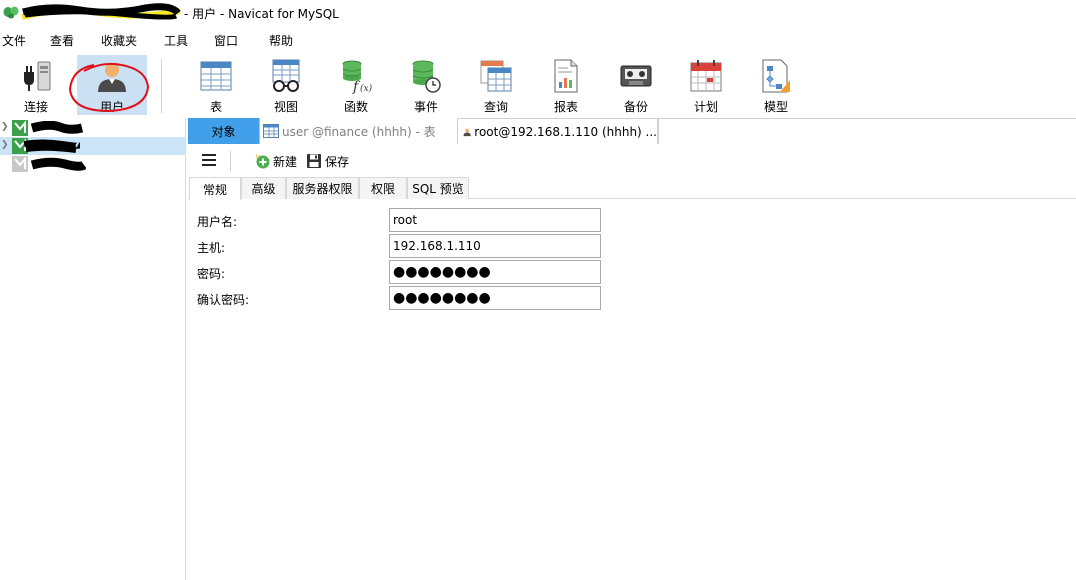  What do you see at coordinates (337, 161) in the screenshot?
I see `save-label: 保存` at bounding box center [337, 161].